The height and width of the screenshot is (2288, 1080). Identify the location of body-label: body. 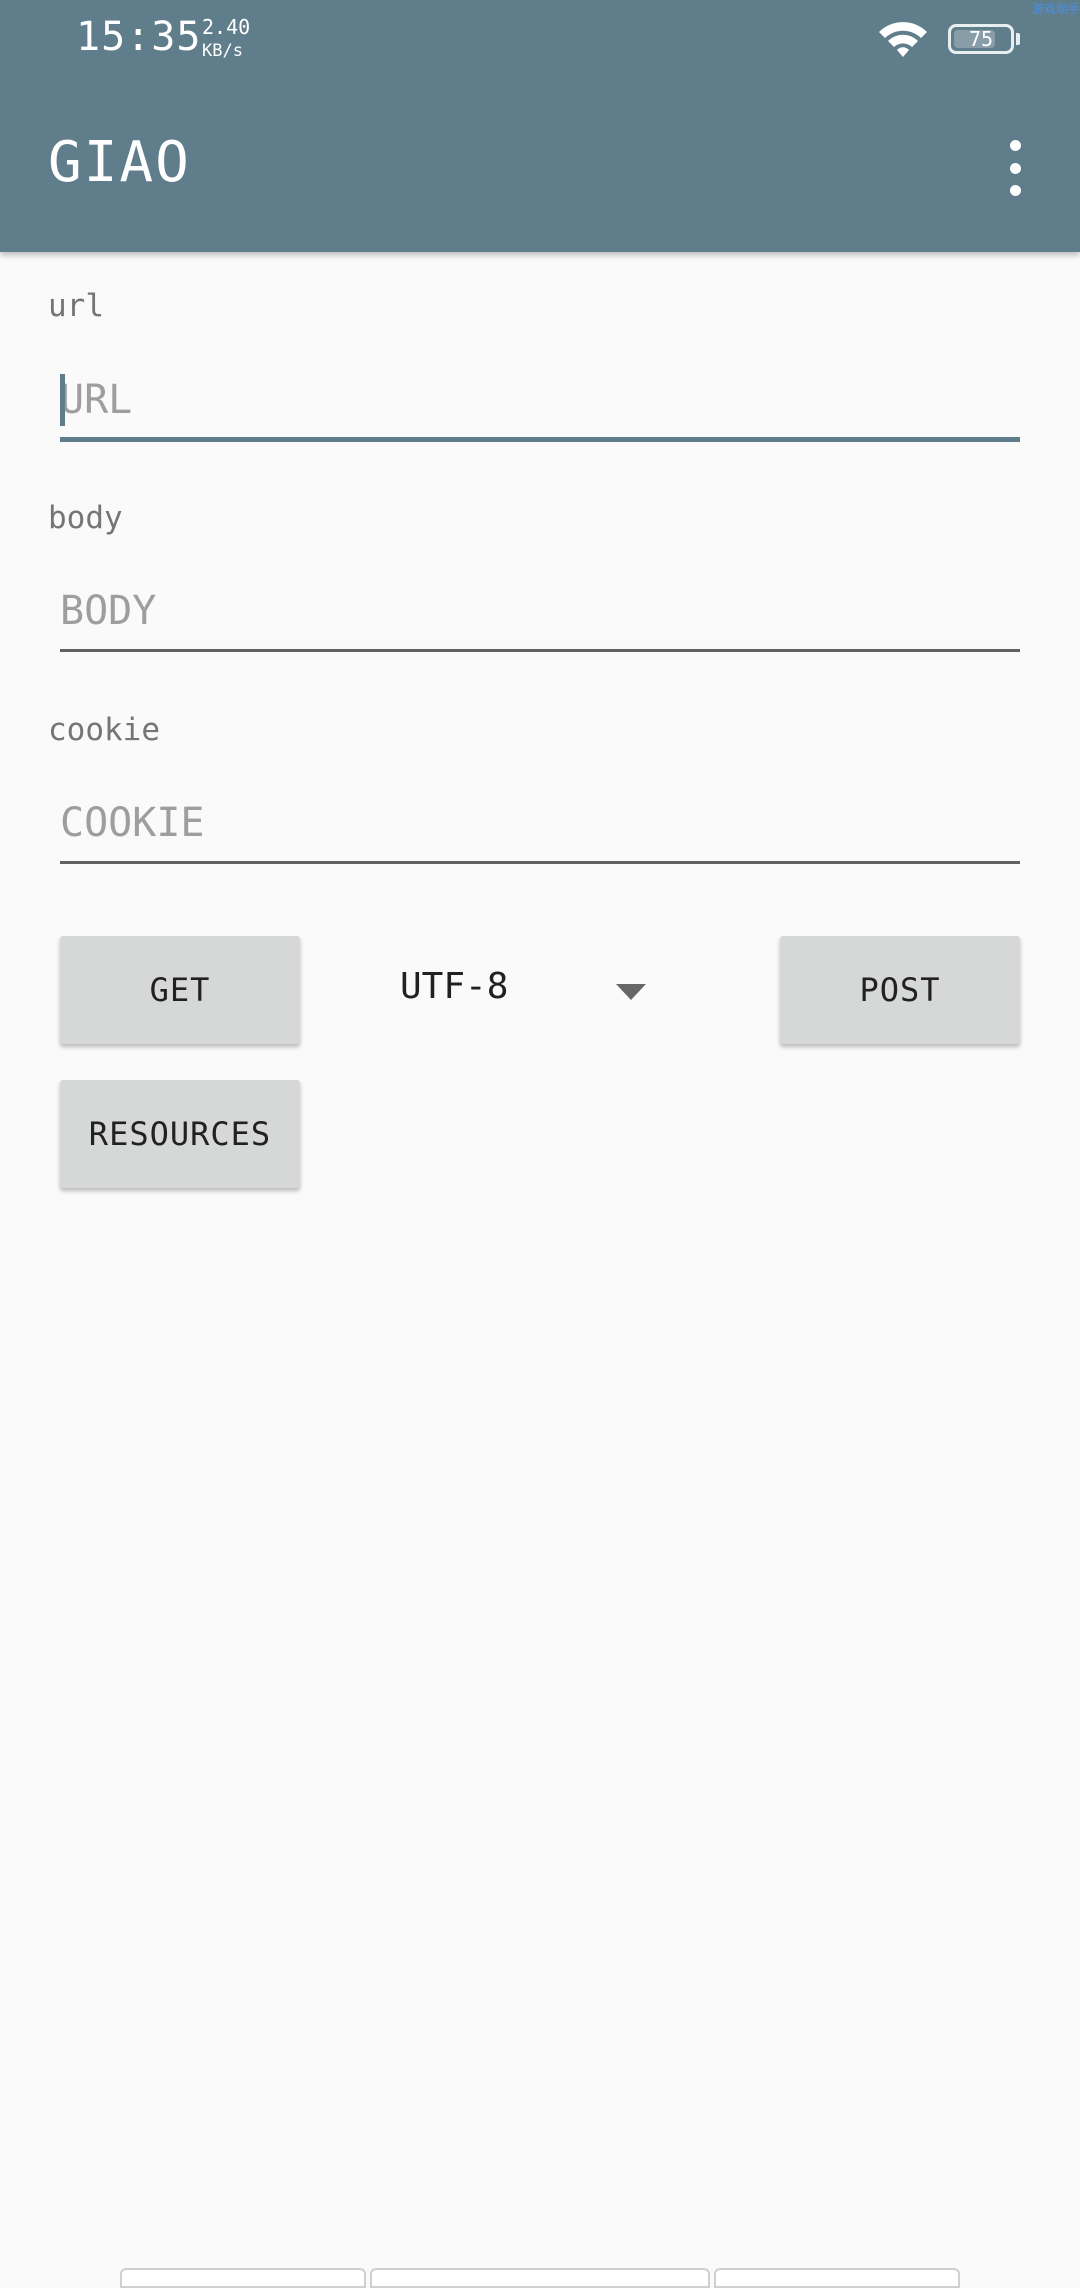
(85, 518).